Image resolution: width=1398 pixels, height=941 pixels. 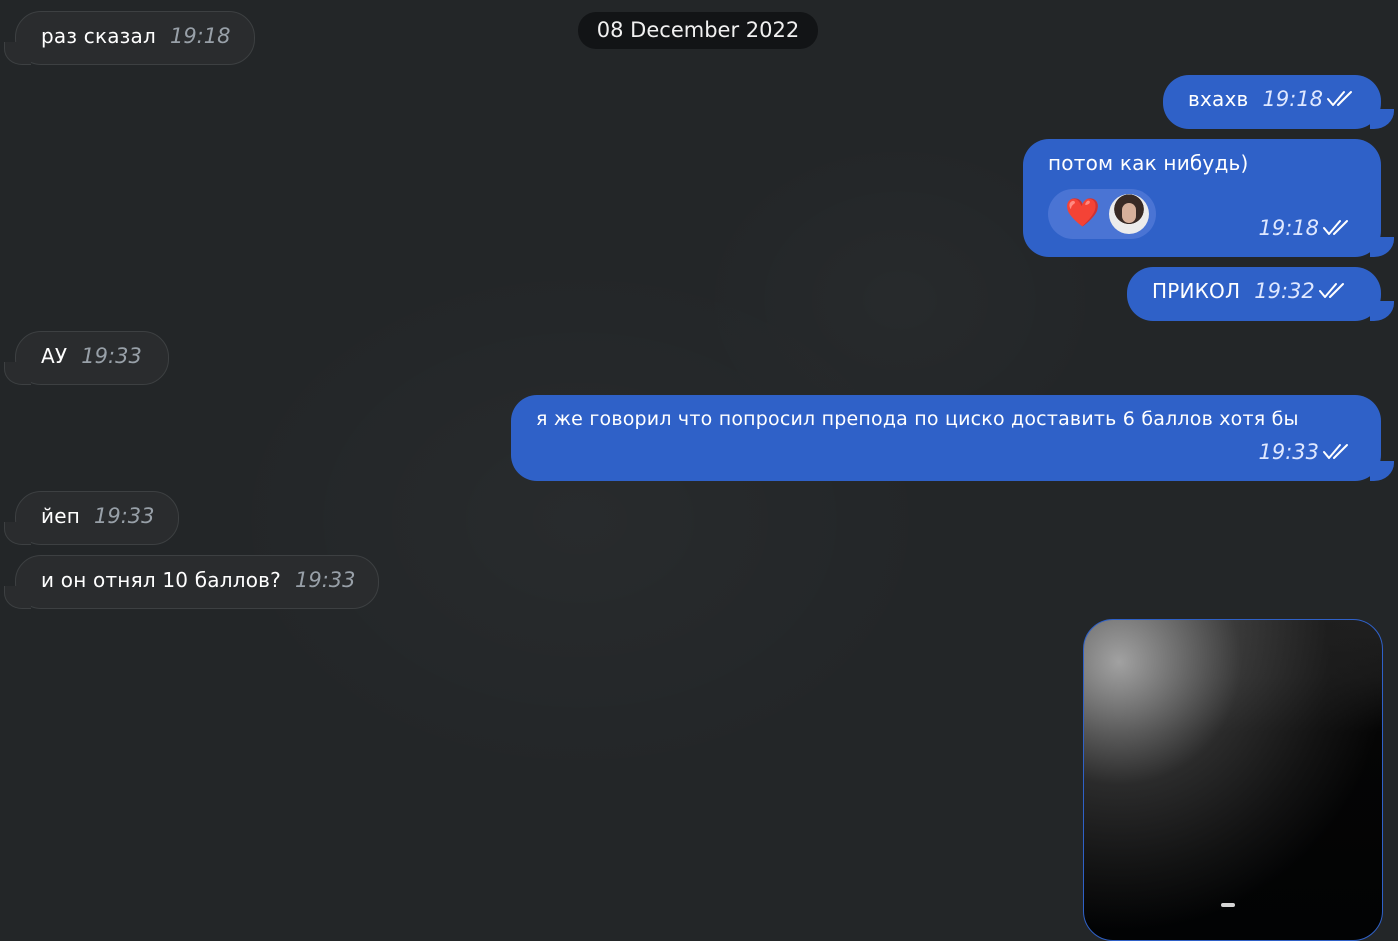 I want to click on media-message, so click(x=1233, y=780).